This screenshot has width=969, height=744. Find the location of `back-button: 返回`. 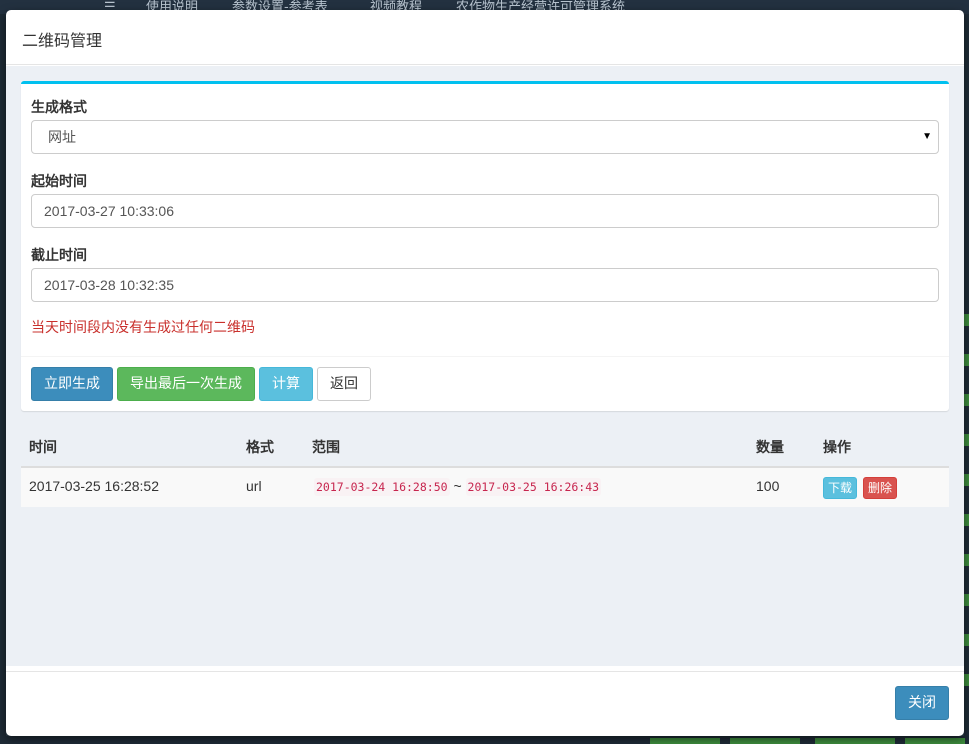

back-button: 返回 is located at coordinates (344, 384).